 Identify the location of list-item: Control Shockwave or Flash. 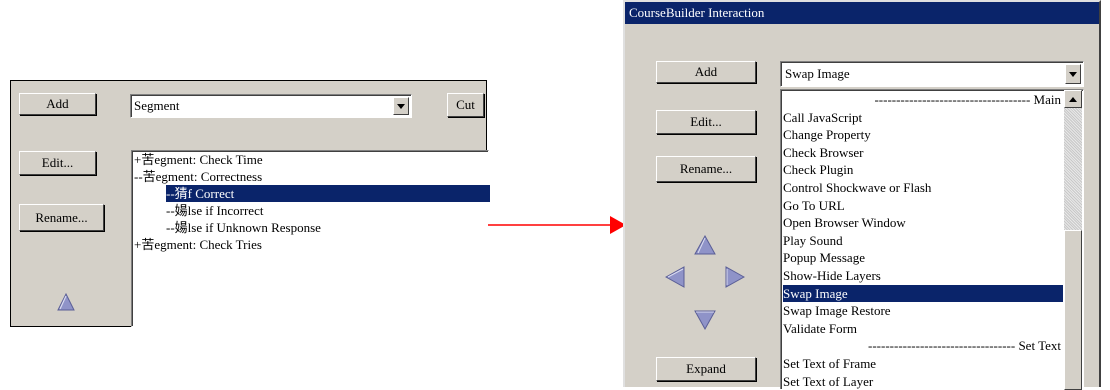
(857, 187).